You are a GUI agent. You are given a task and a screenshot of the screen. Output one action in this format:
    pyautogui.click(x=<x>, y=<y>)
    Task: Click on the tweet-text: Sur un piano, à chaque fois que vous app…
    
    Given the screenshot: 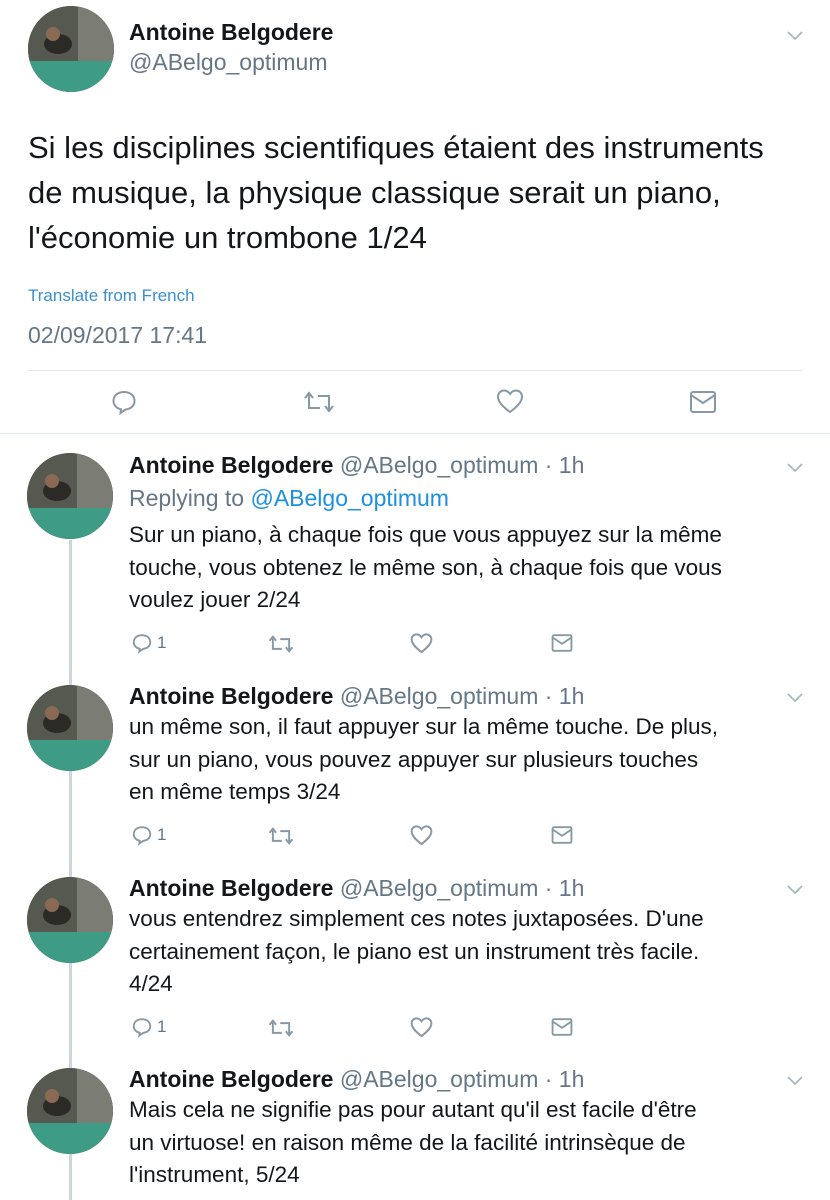 What is the action you would take?
    pyautogui.click(x=469, y=568)
    